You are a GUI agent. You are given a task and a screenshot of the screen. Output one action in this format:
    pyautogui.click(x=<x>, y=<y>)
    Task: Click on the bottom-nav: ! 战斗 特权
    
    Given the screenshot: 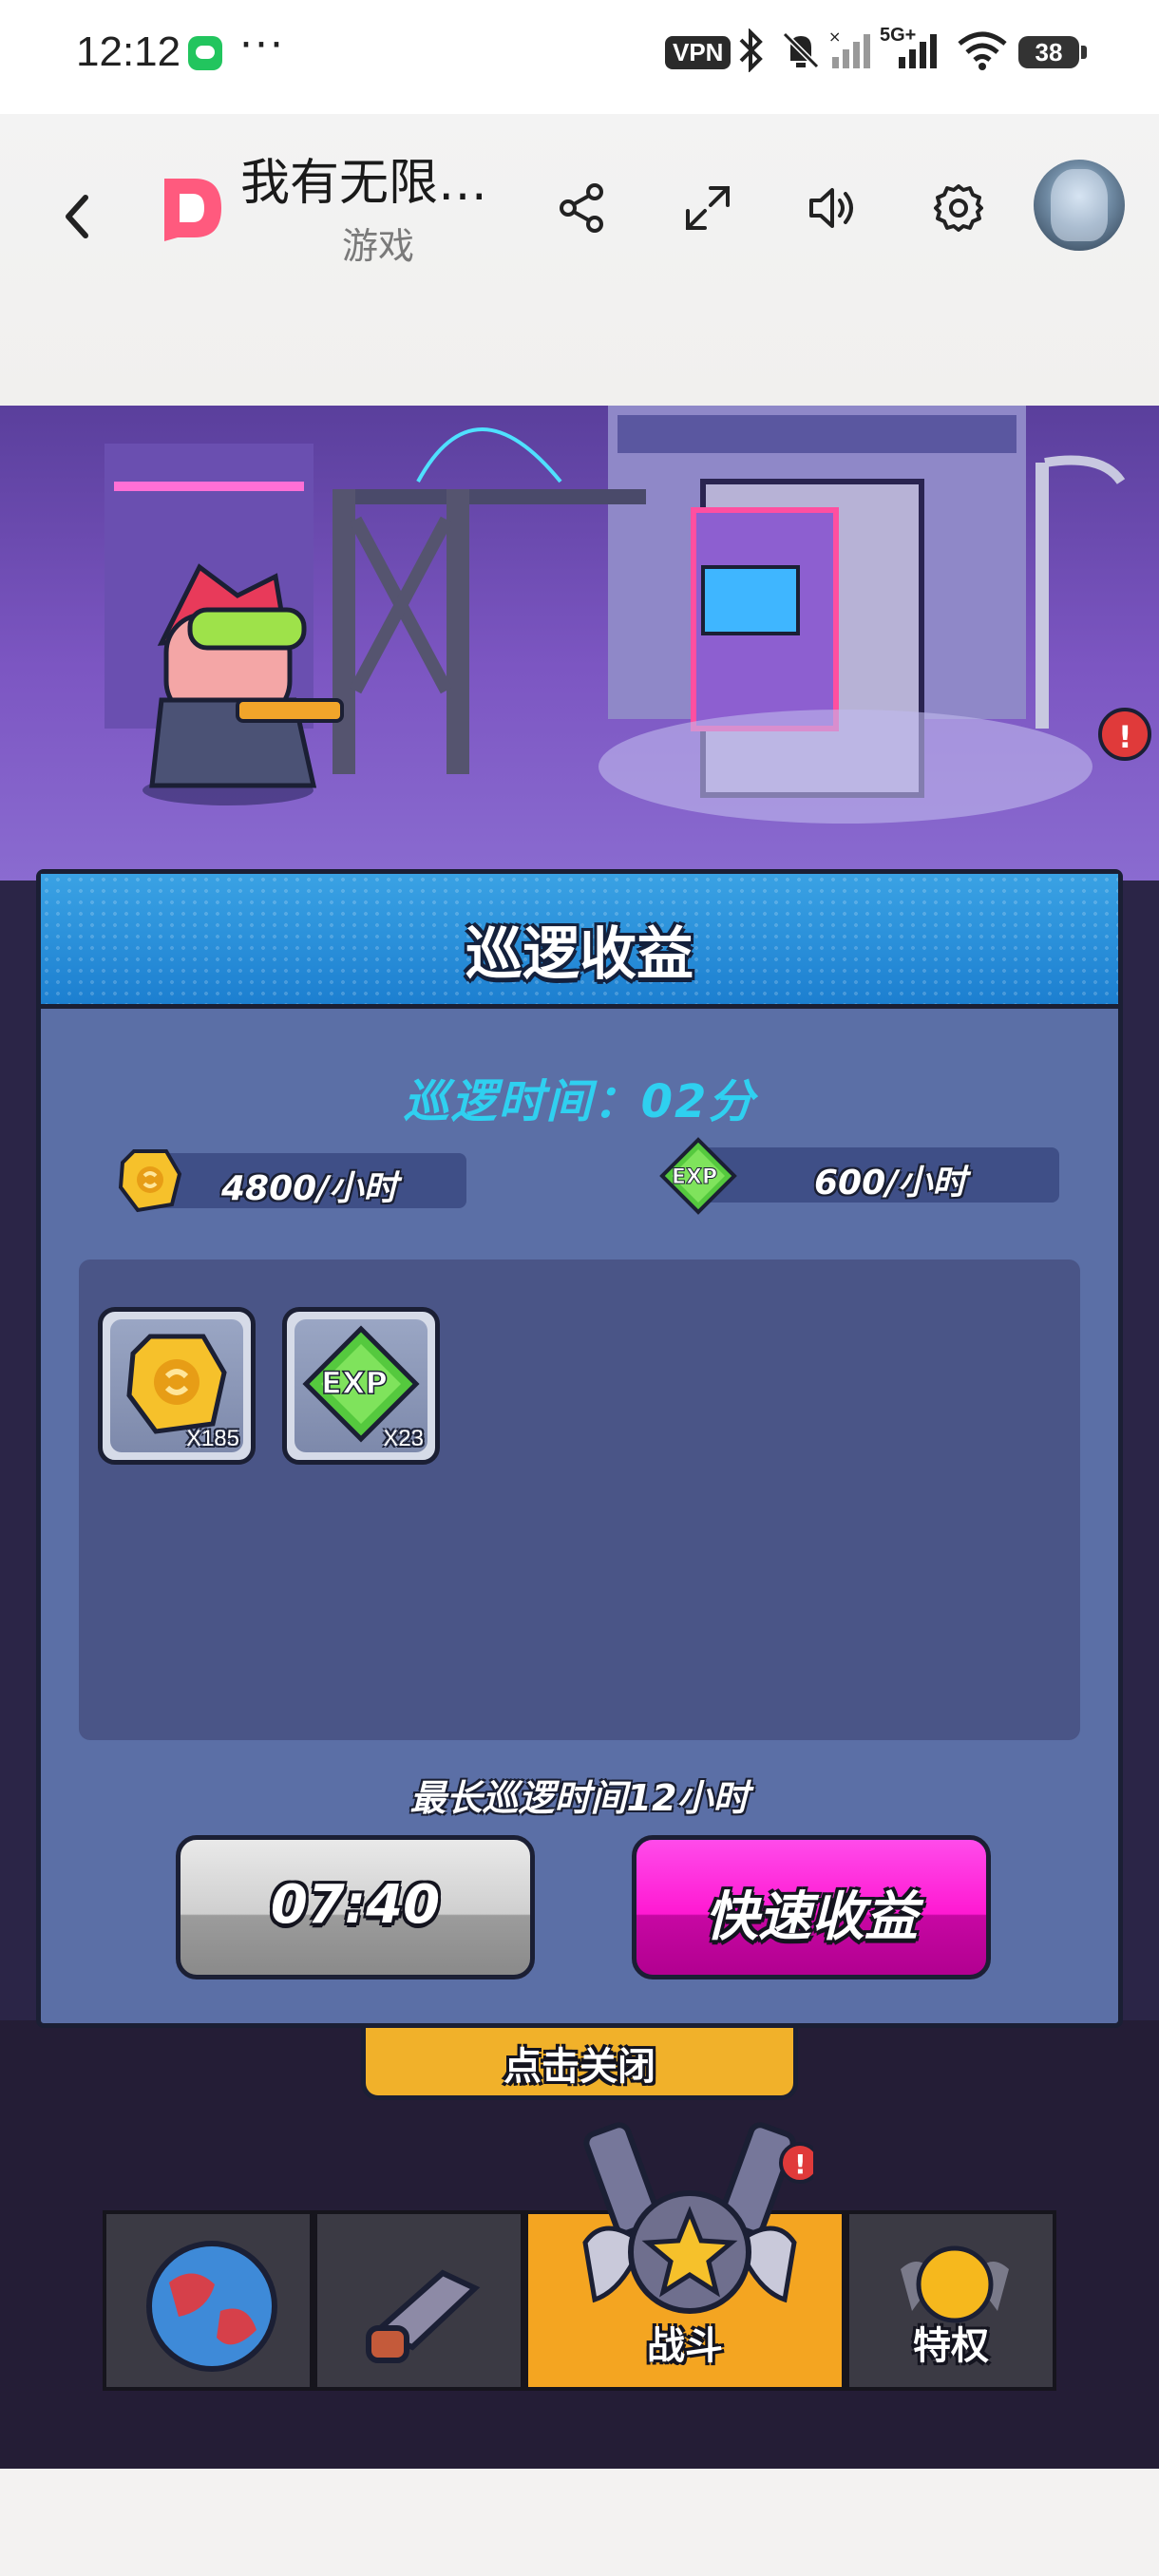 What is the action you would take?
    pyautogui.click(x=579, y=2256)
    